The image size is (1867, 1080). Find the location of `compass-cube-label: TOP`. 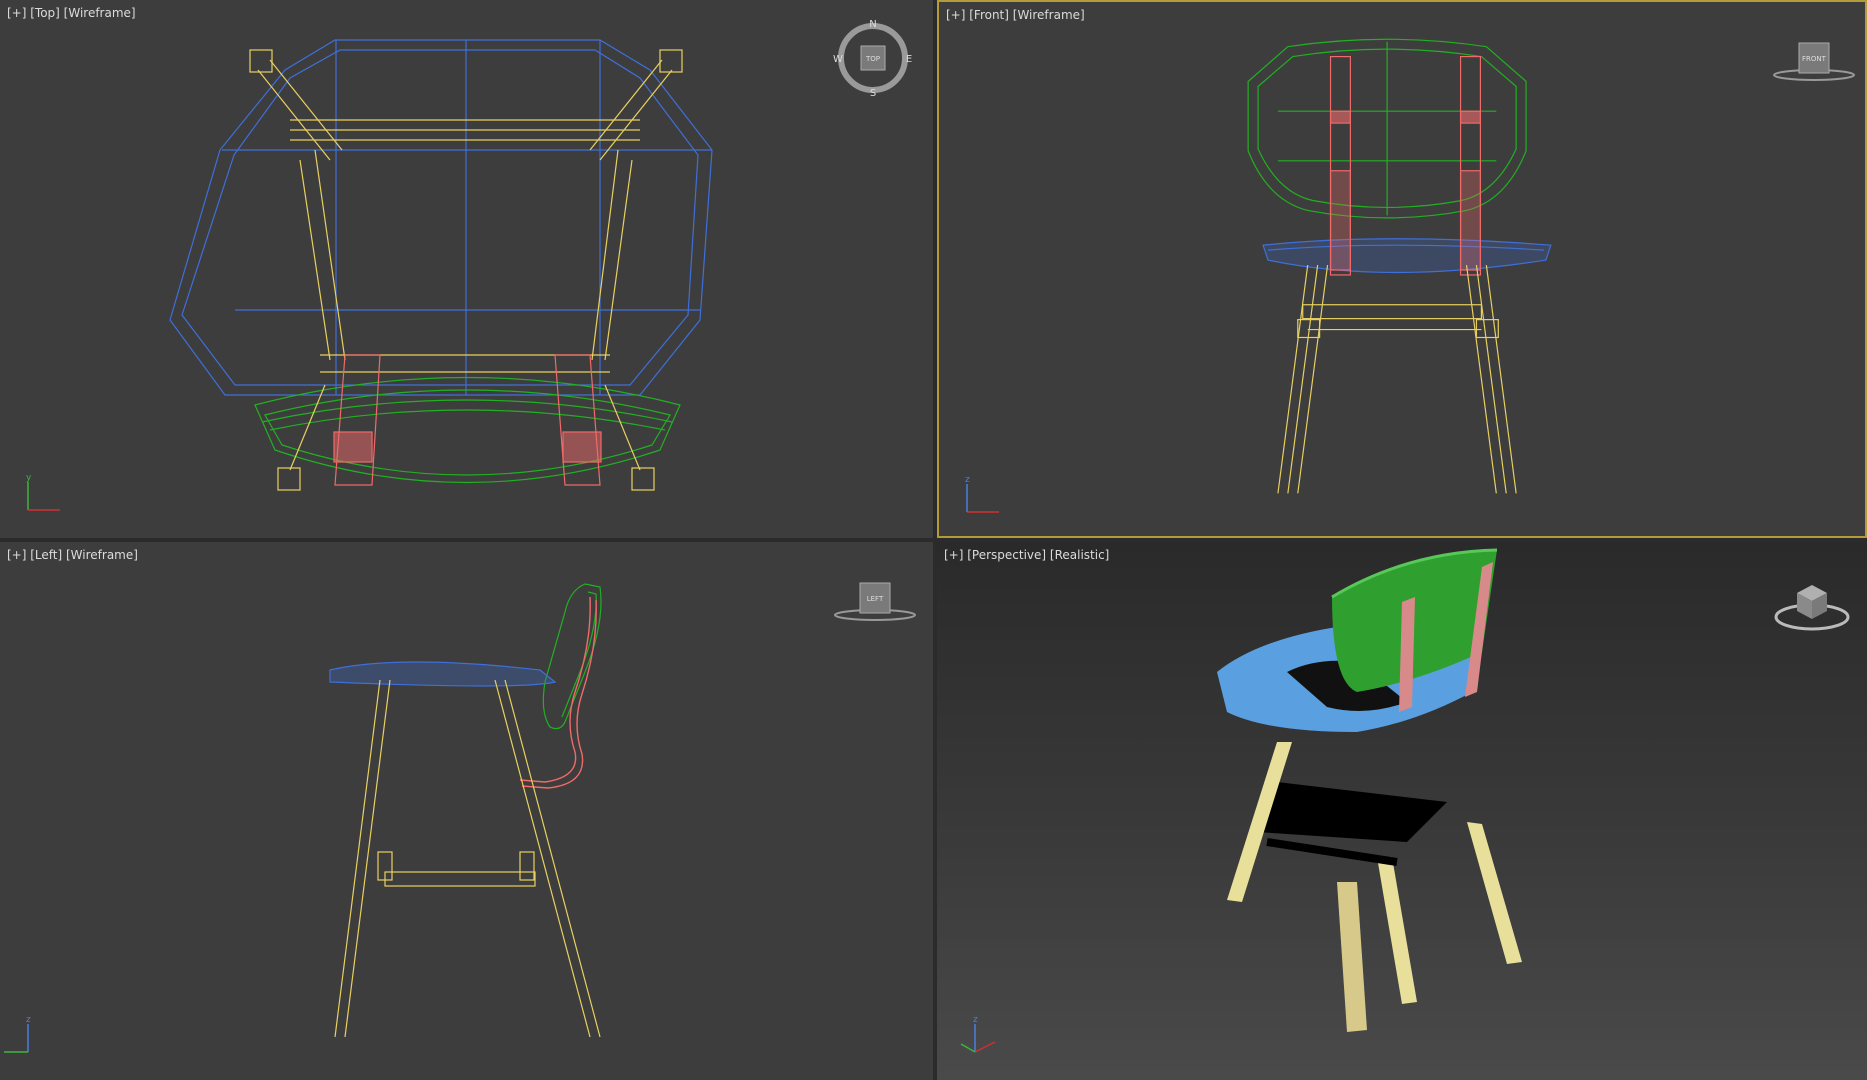

compass-cube-label: TOP is located at coordinates (872, 59).